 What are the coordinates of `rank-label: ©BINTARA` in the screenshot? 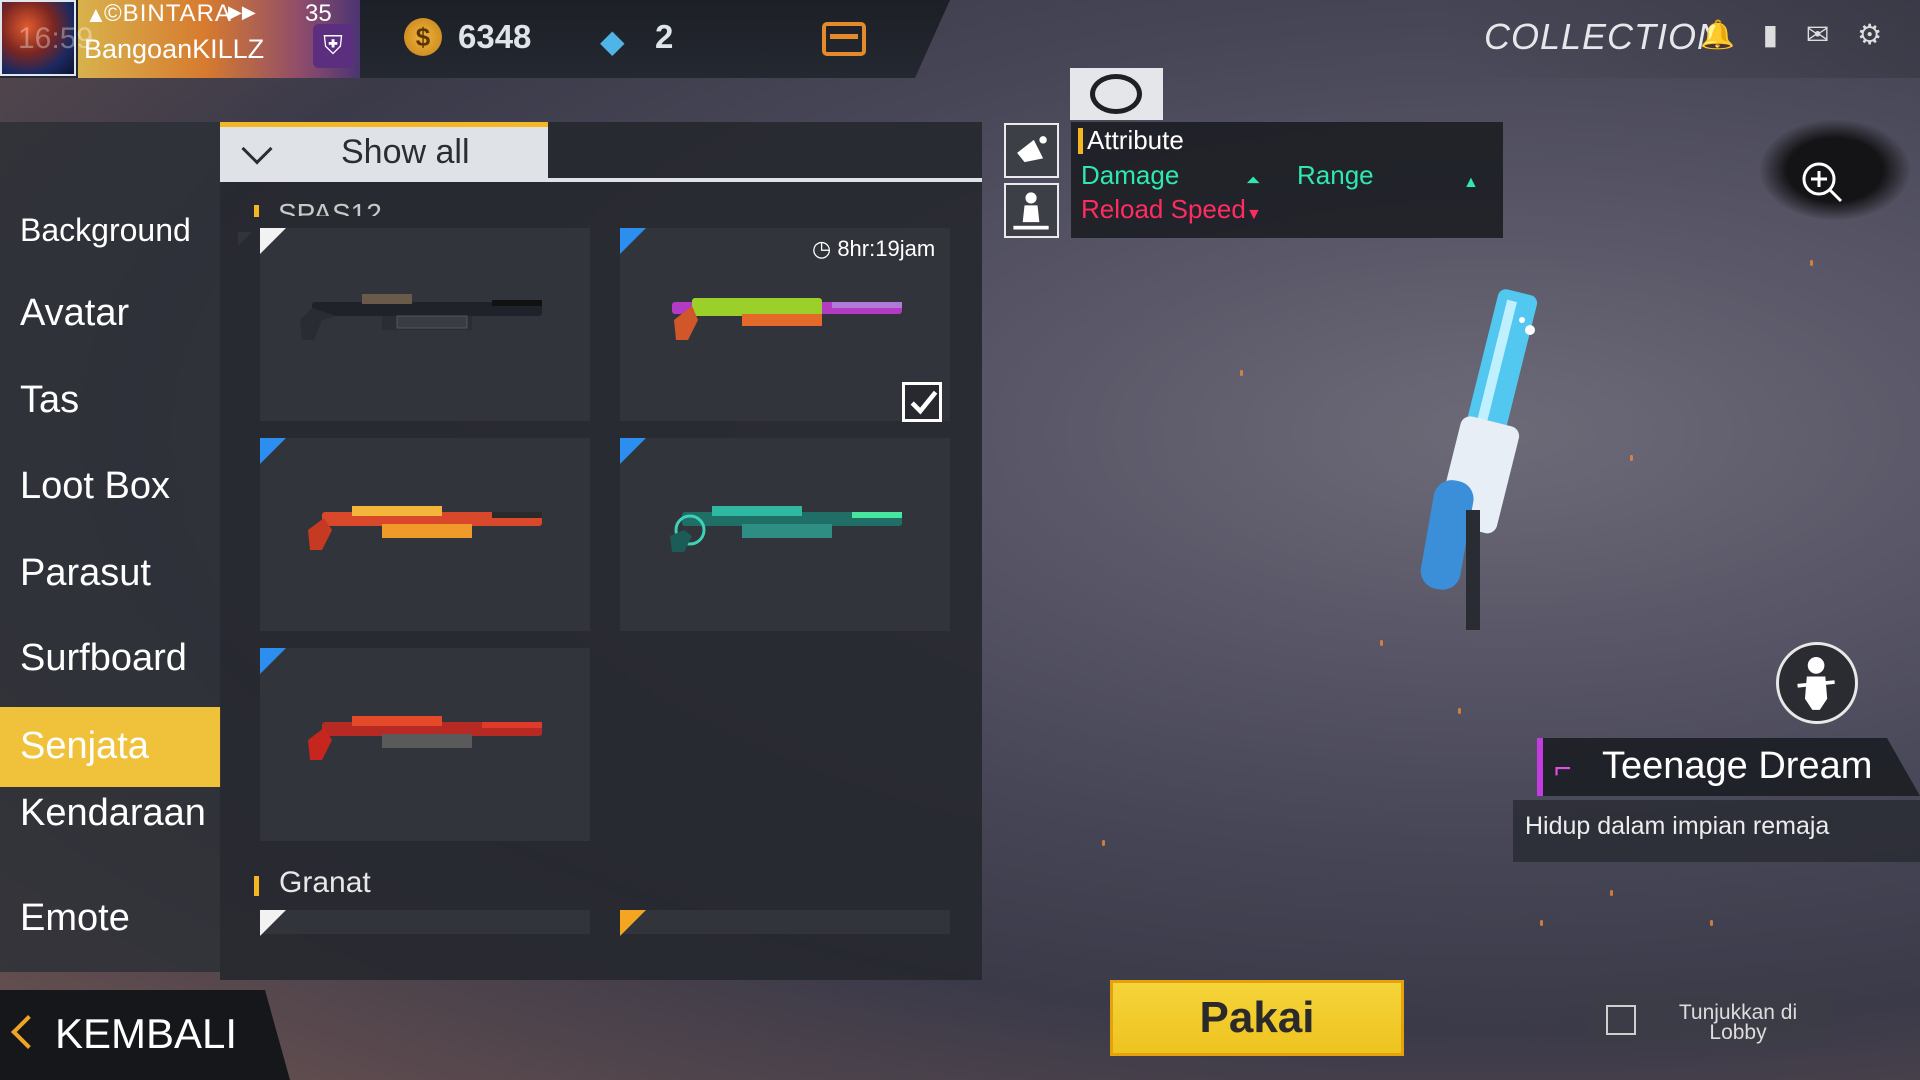 It's located at (168, 13).